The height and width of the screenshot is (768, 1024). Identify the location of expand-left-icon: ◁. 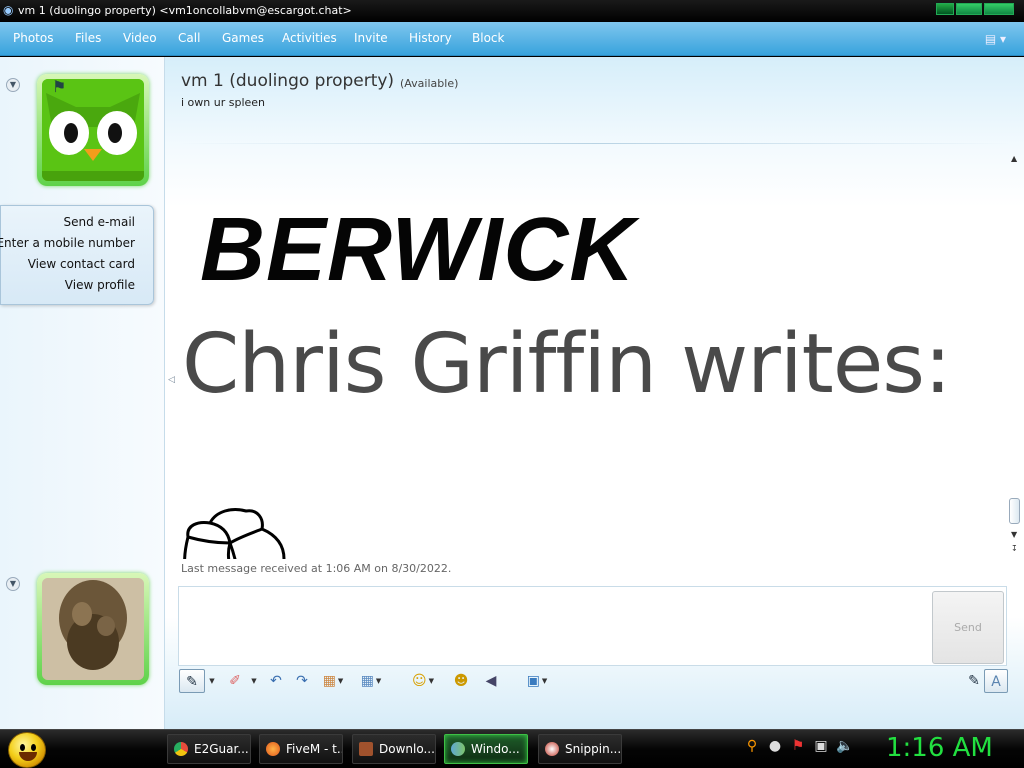
(171, 380).